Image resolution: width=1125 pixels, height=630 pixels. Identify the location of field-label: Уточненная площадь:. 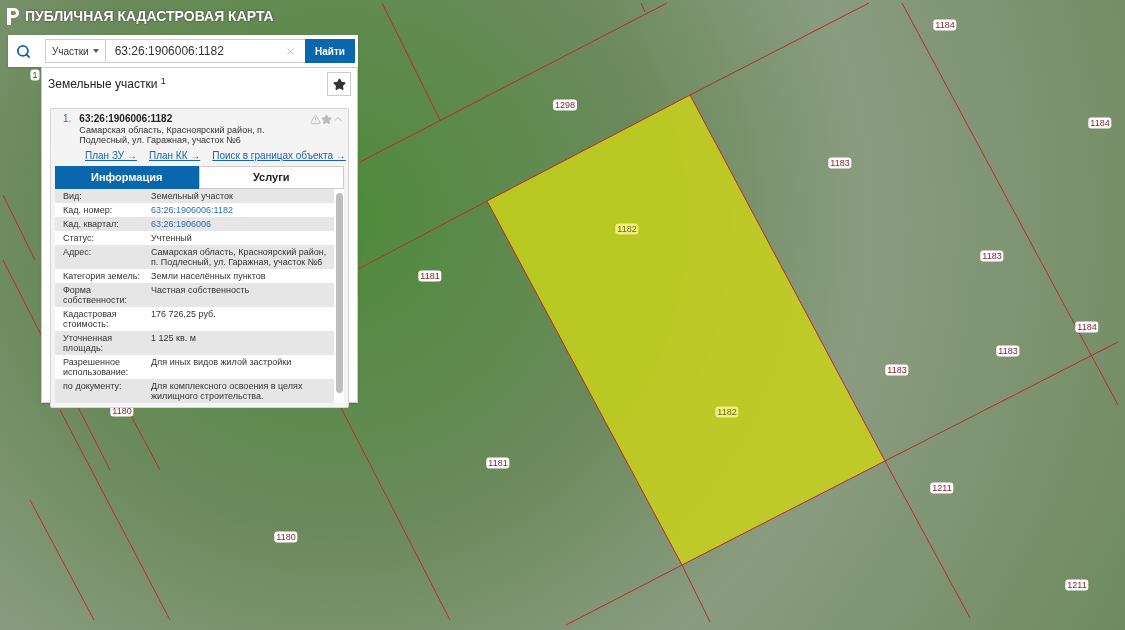
(88, 343).